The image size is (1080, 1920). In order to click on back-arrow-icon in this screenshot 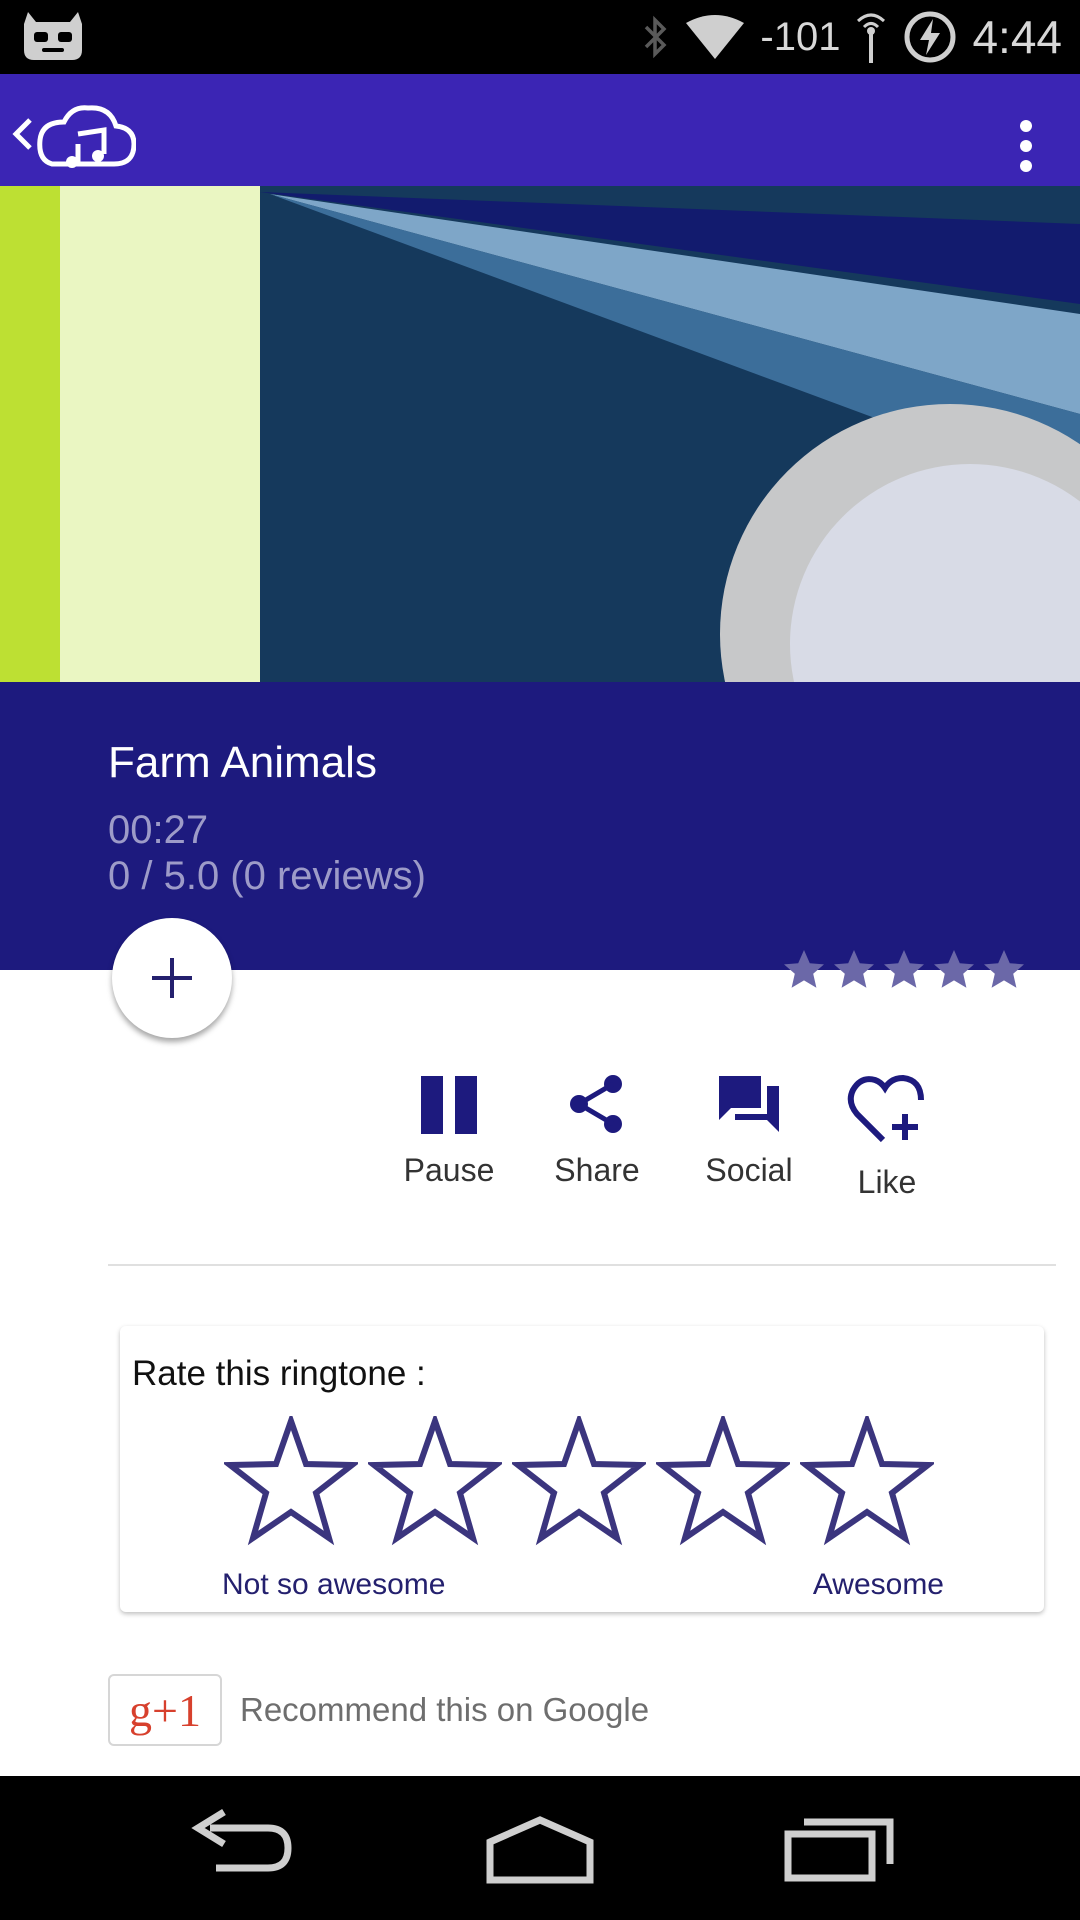, I will do `click(71, 136)`.